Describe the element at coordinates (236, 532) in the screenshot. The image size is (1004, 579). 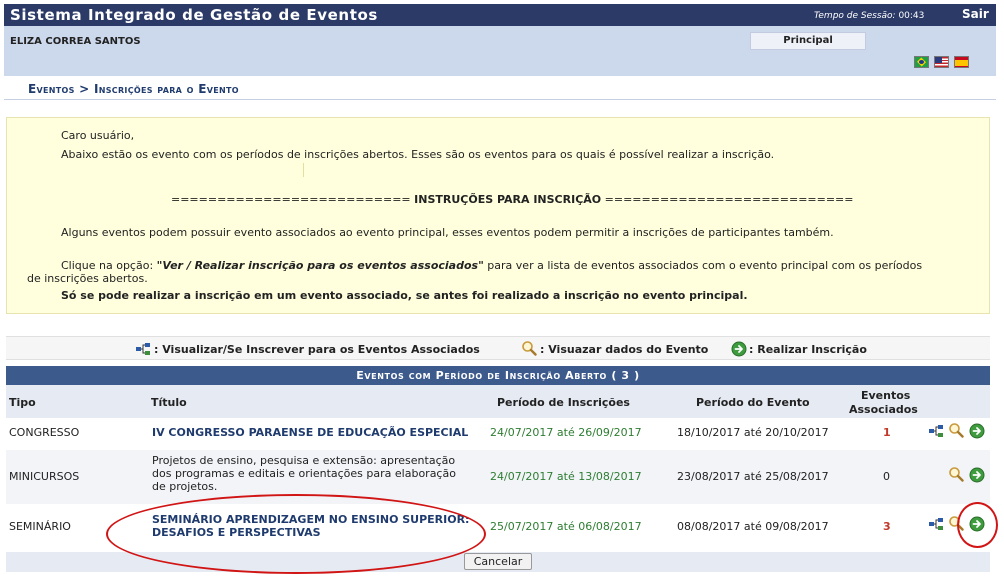
I see `title-line: DESAFIOS E PERSPECTIVAS` at that location.